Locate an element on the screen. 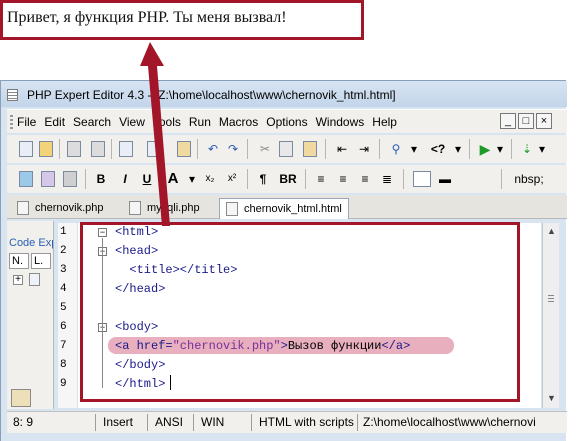 This screenshot has height=441, width=577. hr-icon: ▬ is located at coordinates (445, 179).